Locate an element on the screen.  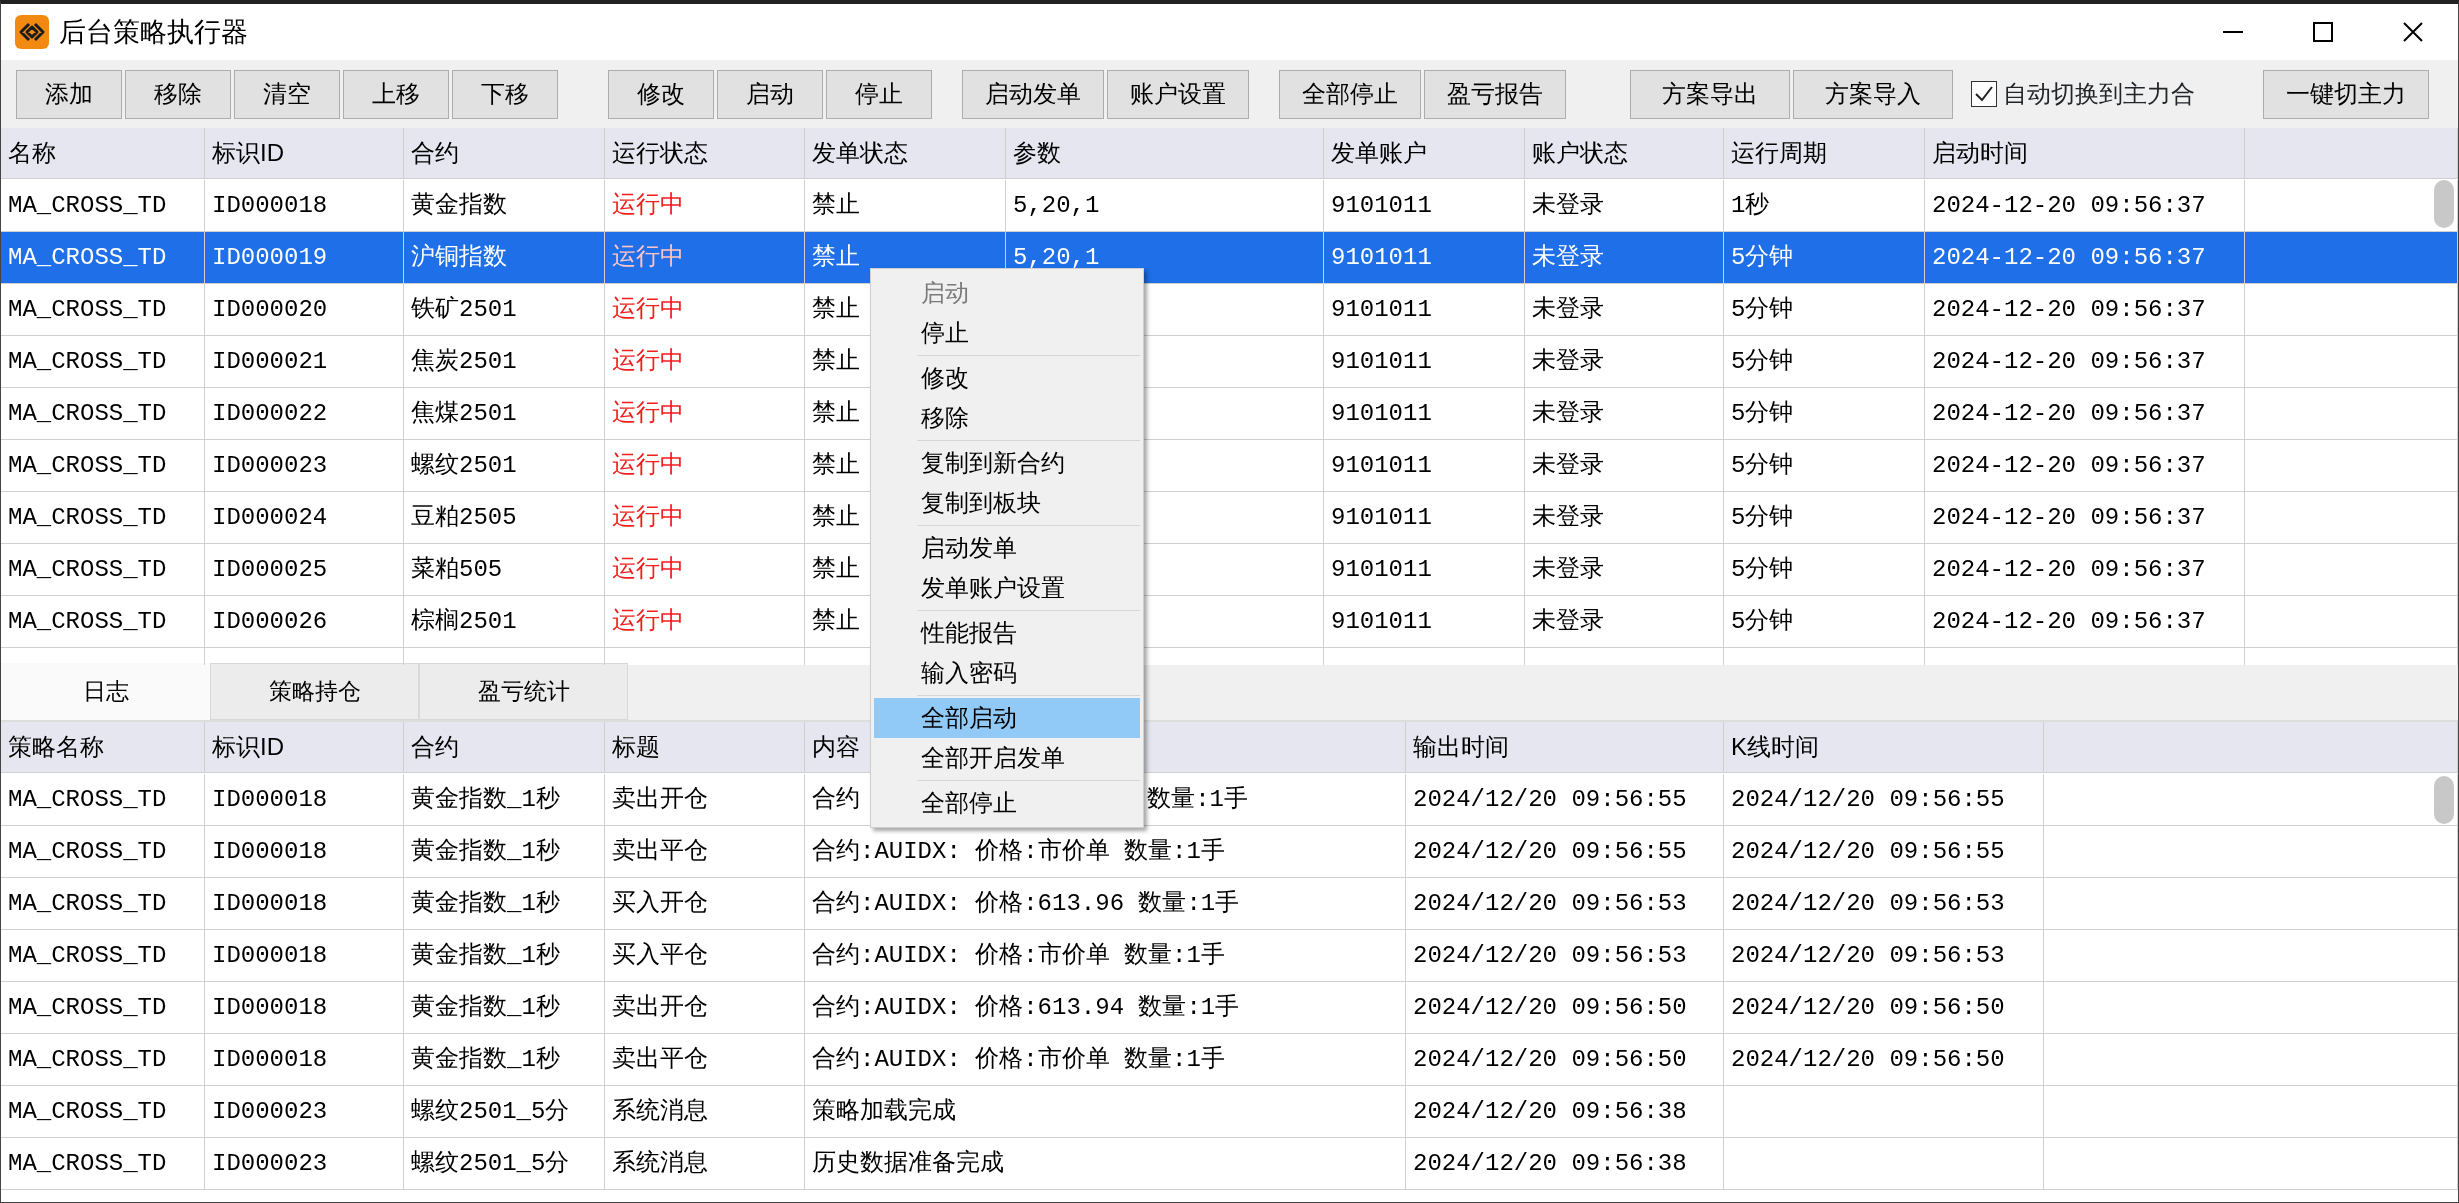
table-cell-text: 合约 is located at coordinates (836, 799).